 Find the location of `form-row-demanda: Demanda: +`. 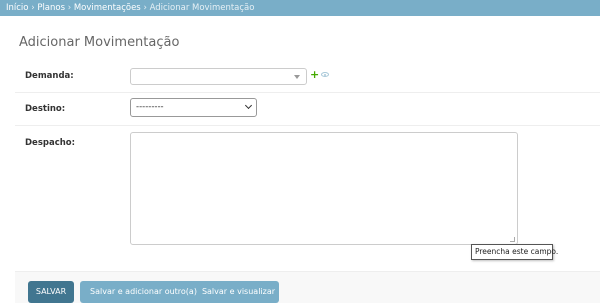

form-row-demanda: Demanda: + is located at coordinates (307, 76).